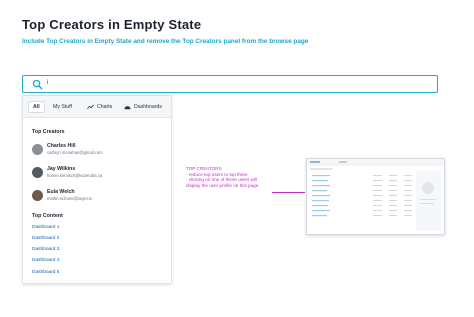 This screenshot has height=317, width=474. Describe the element at coordinates (230, 84) in the screenshot. I see `search-bar: i` at that location.